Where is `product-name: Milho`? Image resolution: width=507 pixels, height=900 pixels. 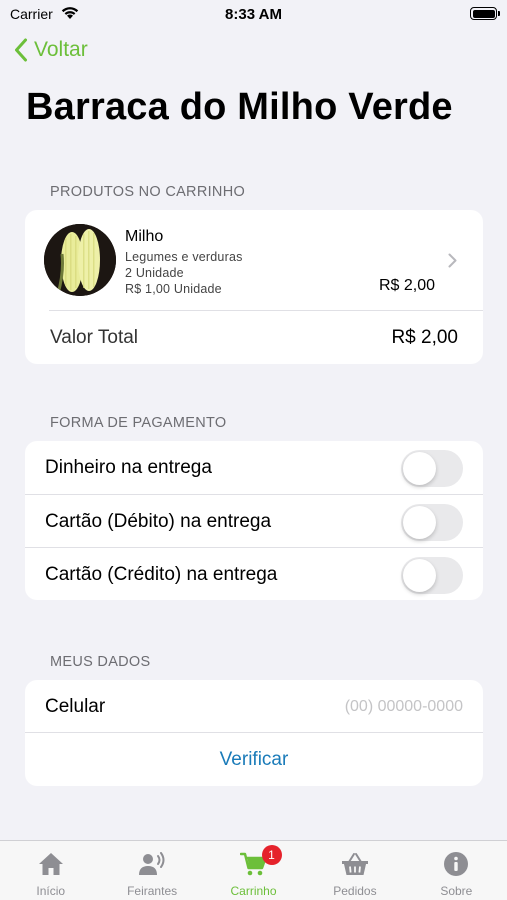 product-name: Milho is located at coordinates (144, 236).